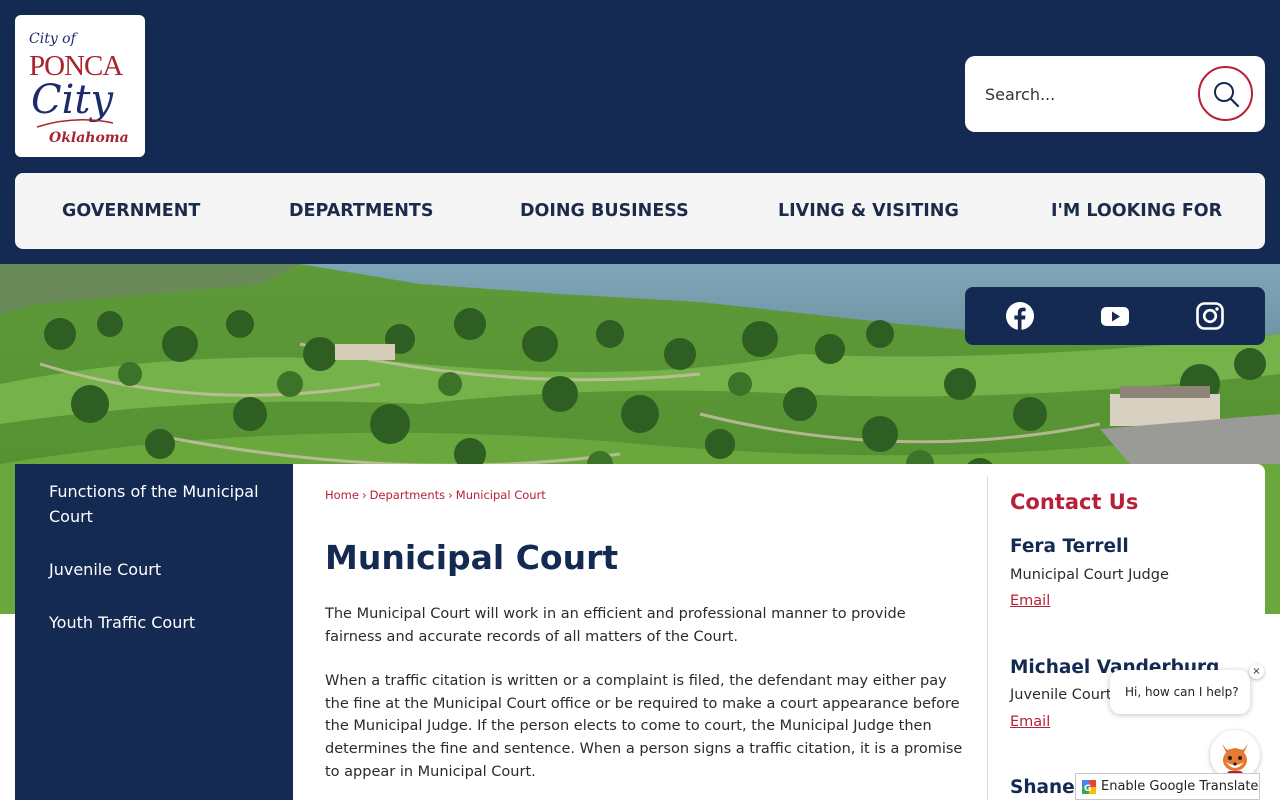  Describe the element at coordinates (1061, 695) in the screenshot. I see `contact-role: Juvenile Court` at that location.